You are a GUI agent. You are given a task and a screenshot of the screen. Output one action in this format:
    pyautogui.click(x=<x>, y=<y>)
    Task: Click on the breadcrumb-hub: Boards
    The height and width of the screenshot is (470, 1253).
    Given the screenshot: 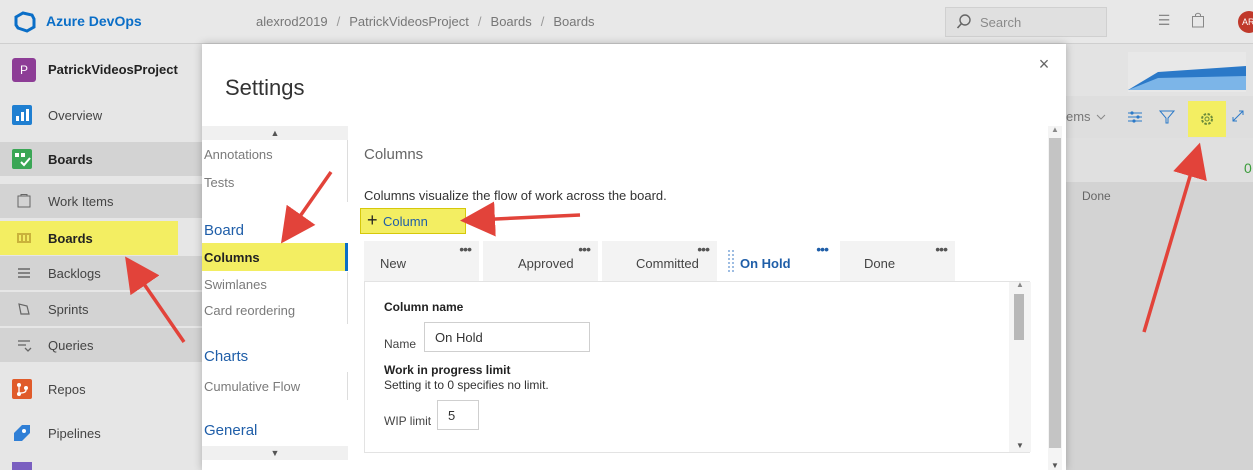 What is the action you would take?
    pyautogui.click(x=511, y=21)
    